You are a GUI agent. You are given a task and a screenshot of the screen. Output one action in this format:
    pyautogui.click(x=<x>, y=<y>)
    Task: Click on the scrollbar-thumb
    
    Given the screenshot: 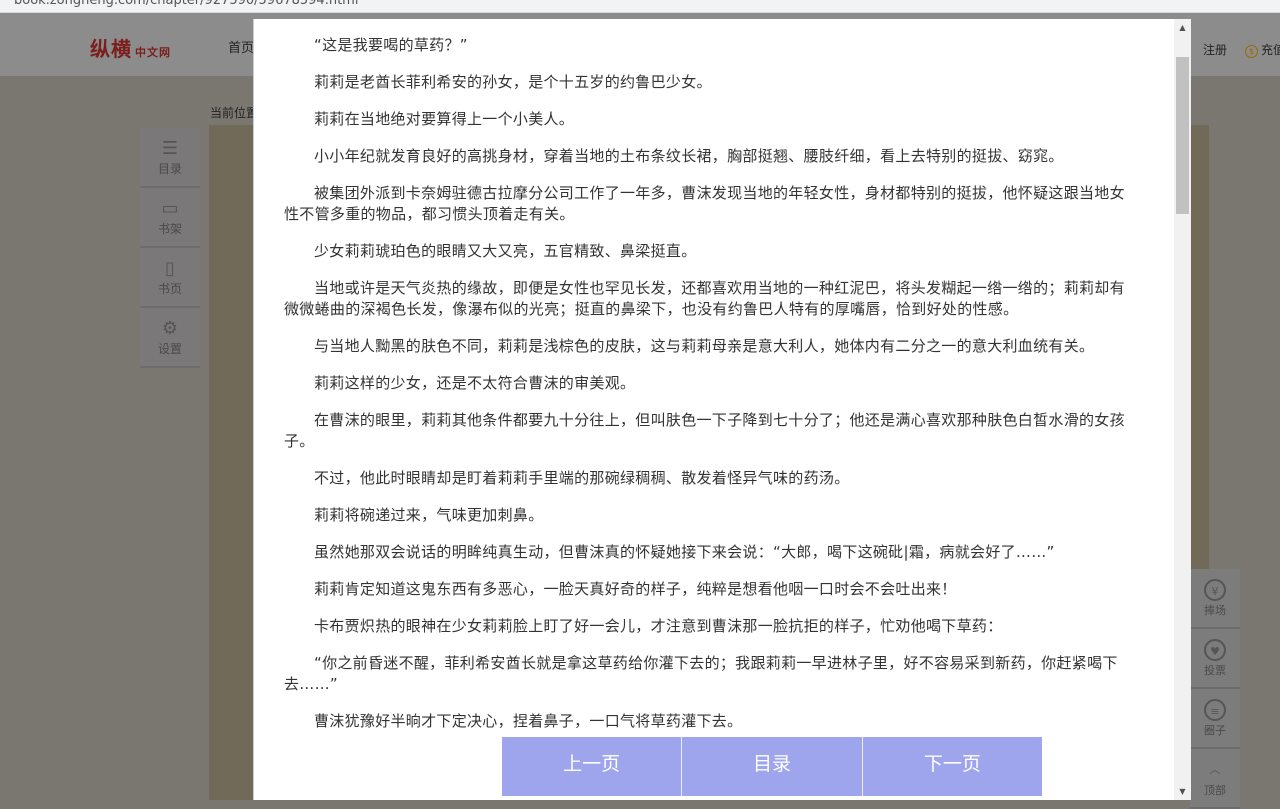 What is the action you would take?
    pyautogui.click(x=1182, y=135)
    